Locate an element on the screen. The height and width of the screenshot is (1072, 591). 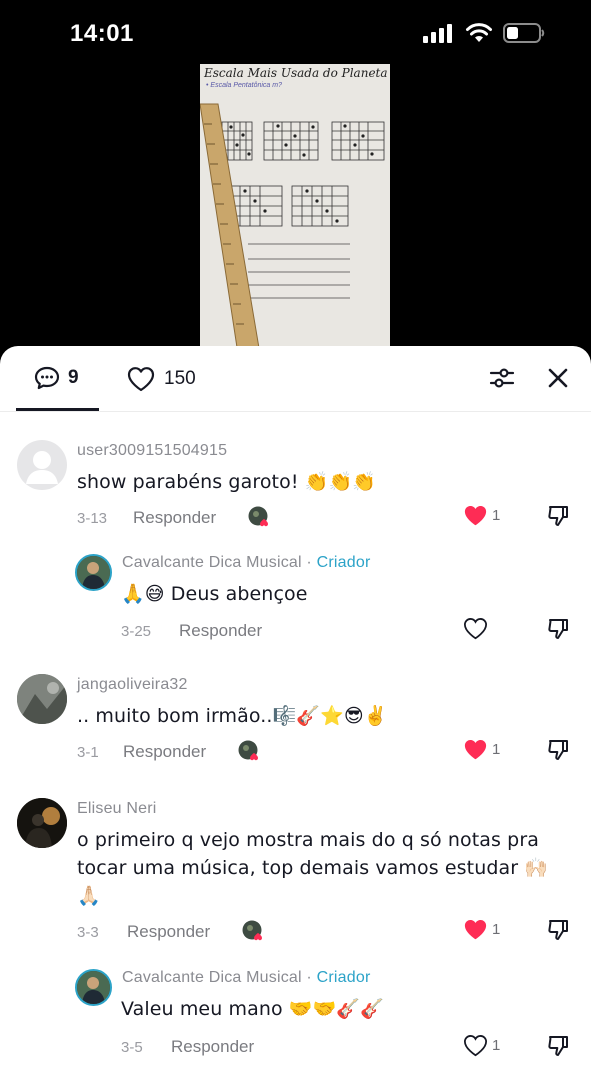
comments-header: 9 150 is located at coordinates (295, 379).